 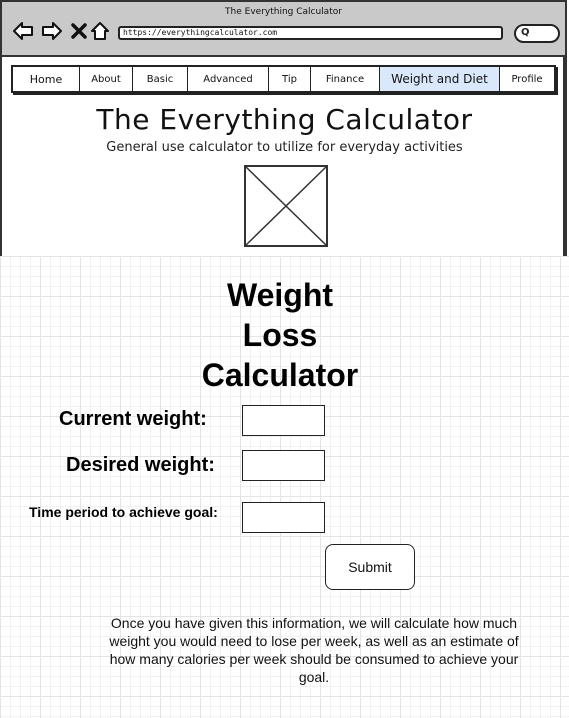 What do you see at coordinates (290, 79) in the screenshot?
I see `tab-tip: Tip` at bounding box center [290, 79].